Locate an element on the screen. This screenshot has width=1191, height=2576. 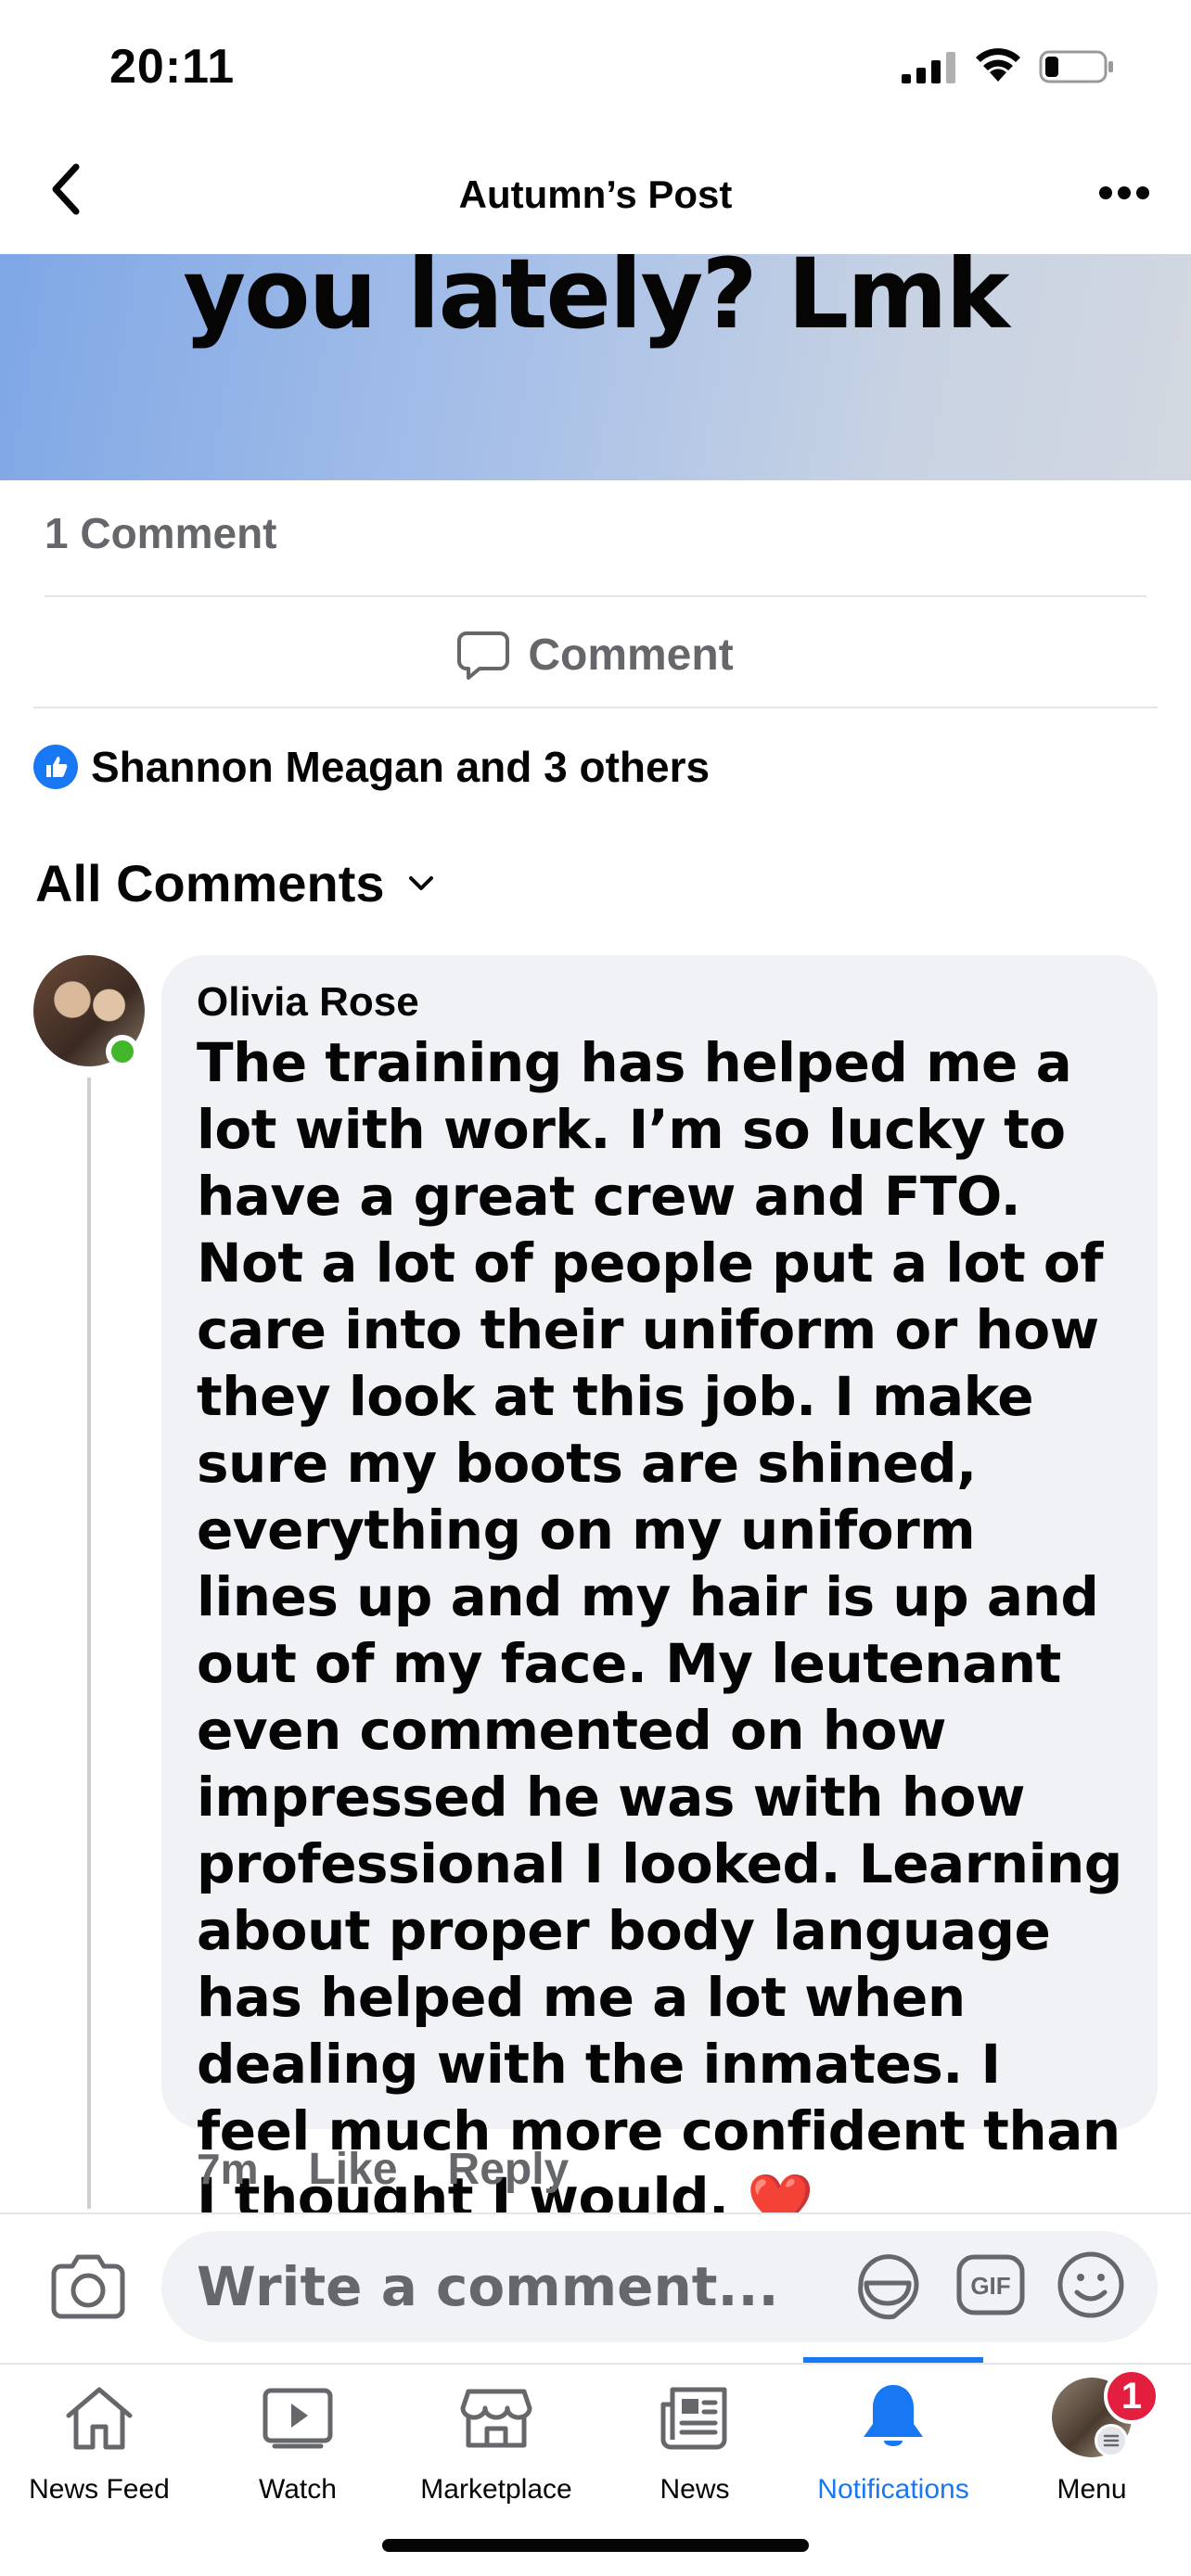
tab-watch: Watch is located at coordinates (297, 2446).